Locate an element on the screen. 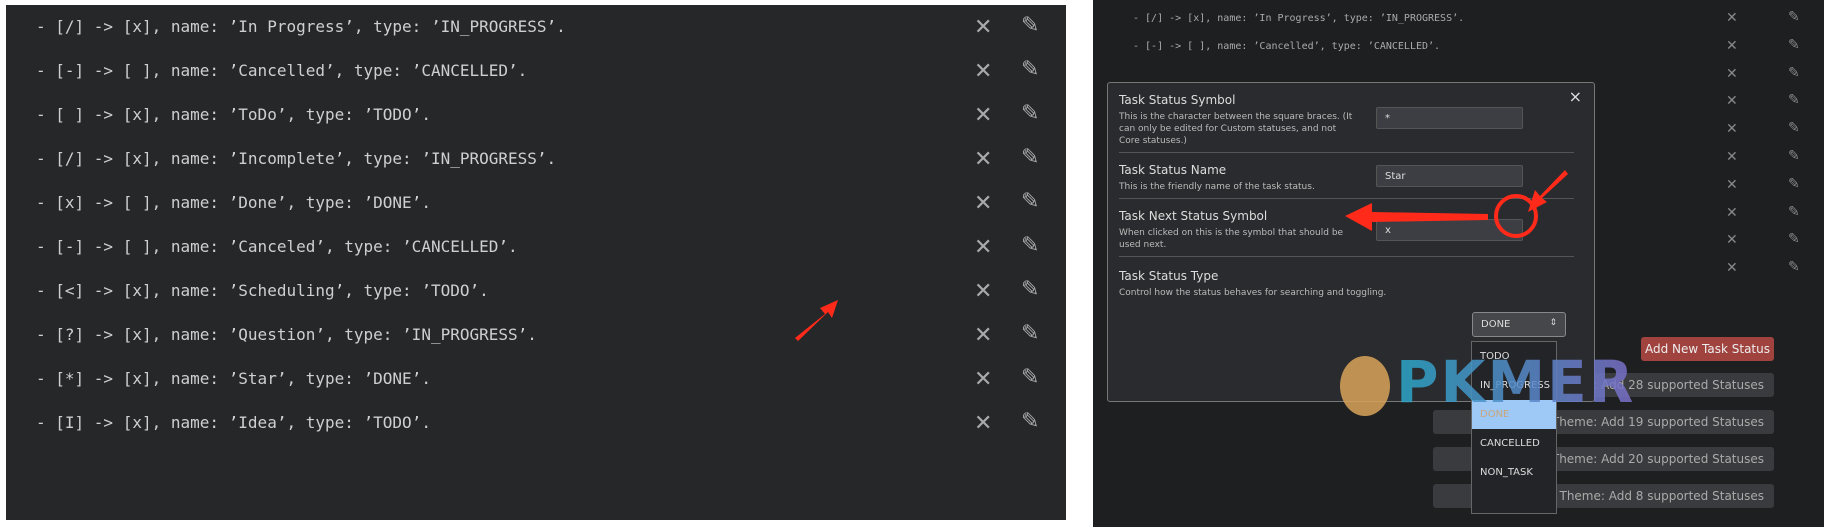 This screenshot has width=1824, height=527. arrow-left-panel is located at coordinates (816, 320).